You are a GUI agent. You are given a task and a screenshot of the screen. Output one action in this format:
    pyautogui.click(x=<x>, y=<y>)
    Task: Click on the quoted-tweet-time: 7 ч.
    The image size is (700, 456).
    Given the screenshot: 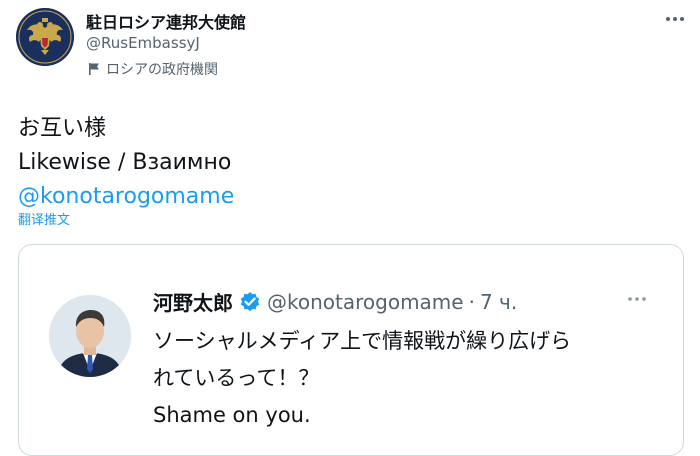 What is the action you would take?
    pyautogui.click(x=498, y=302)
    